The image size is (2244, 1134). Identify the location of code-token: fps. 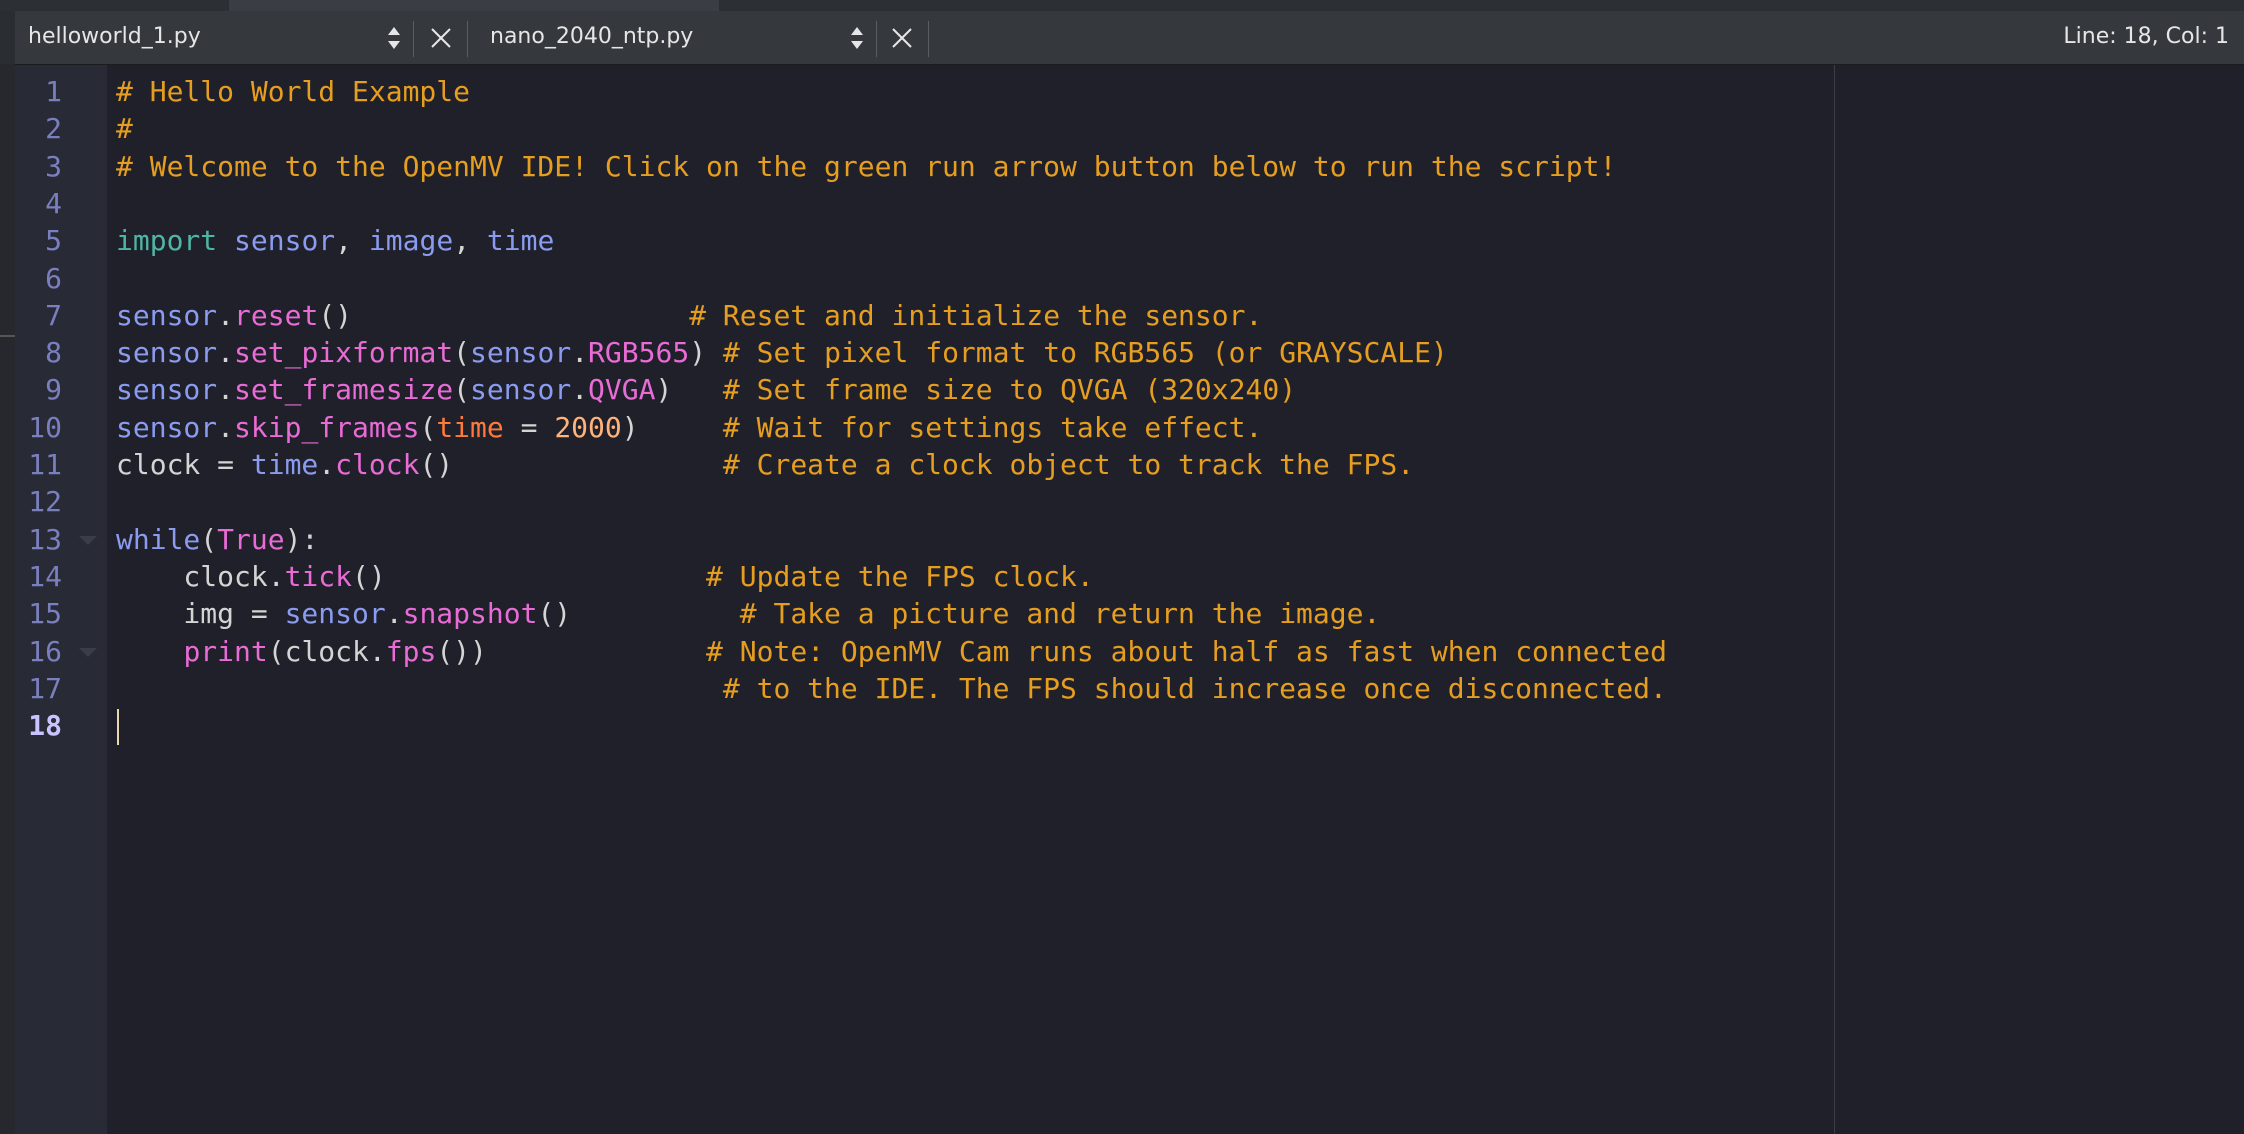
(411, 651).